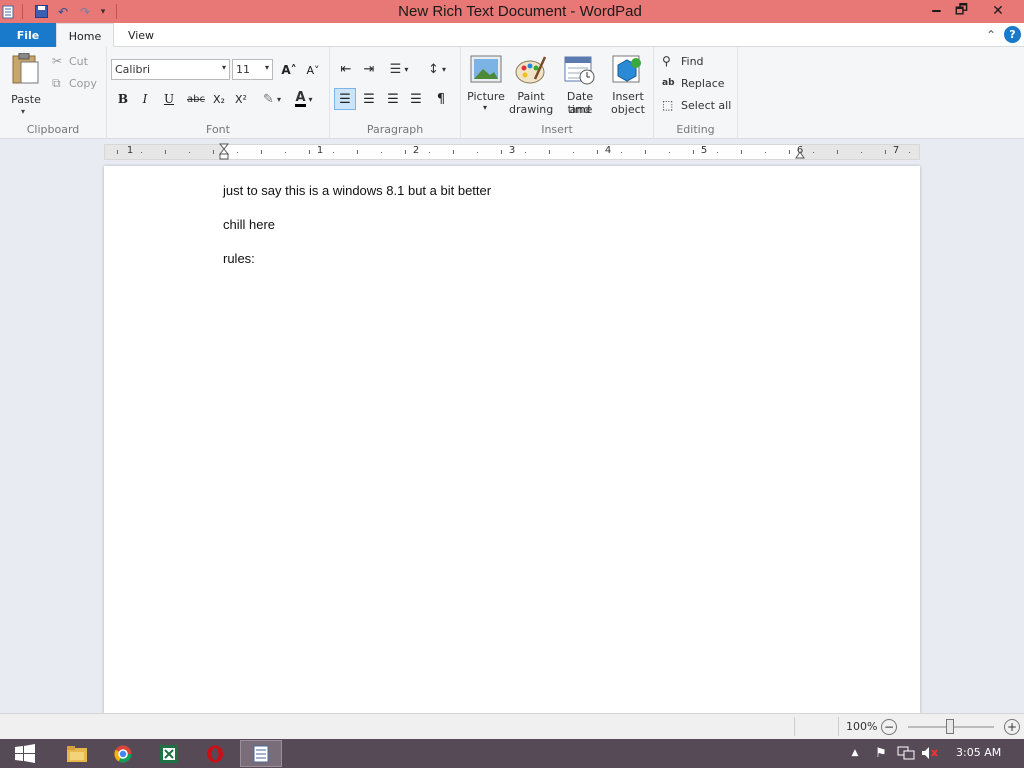 This screenshot has height=768, width=1024. What do you see at coordinates (369, 99) in the screenshot?
I see `align-center-icon: ☰` at bounding box center [369, 99].